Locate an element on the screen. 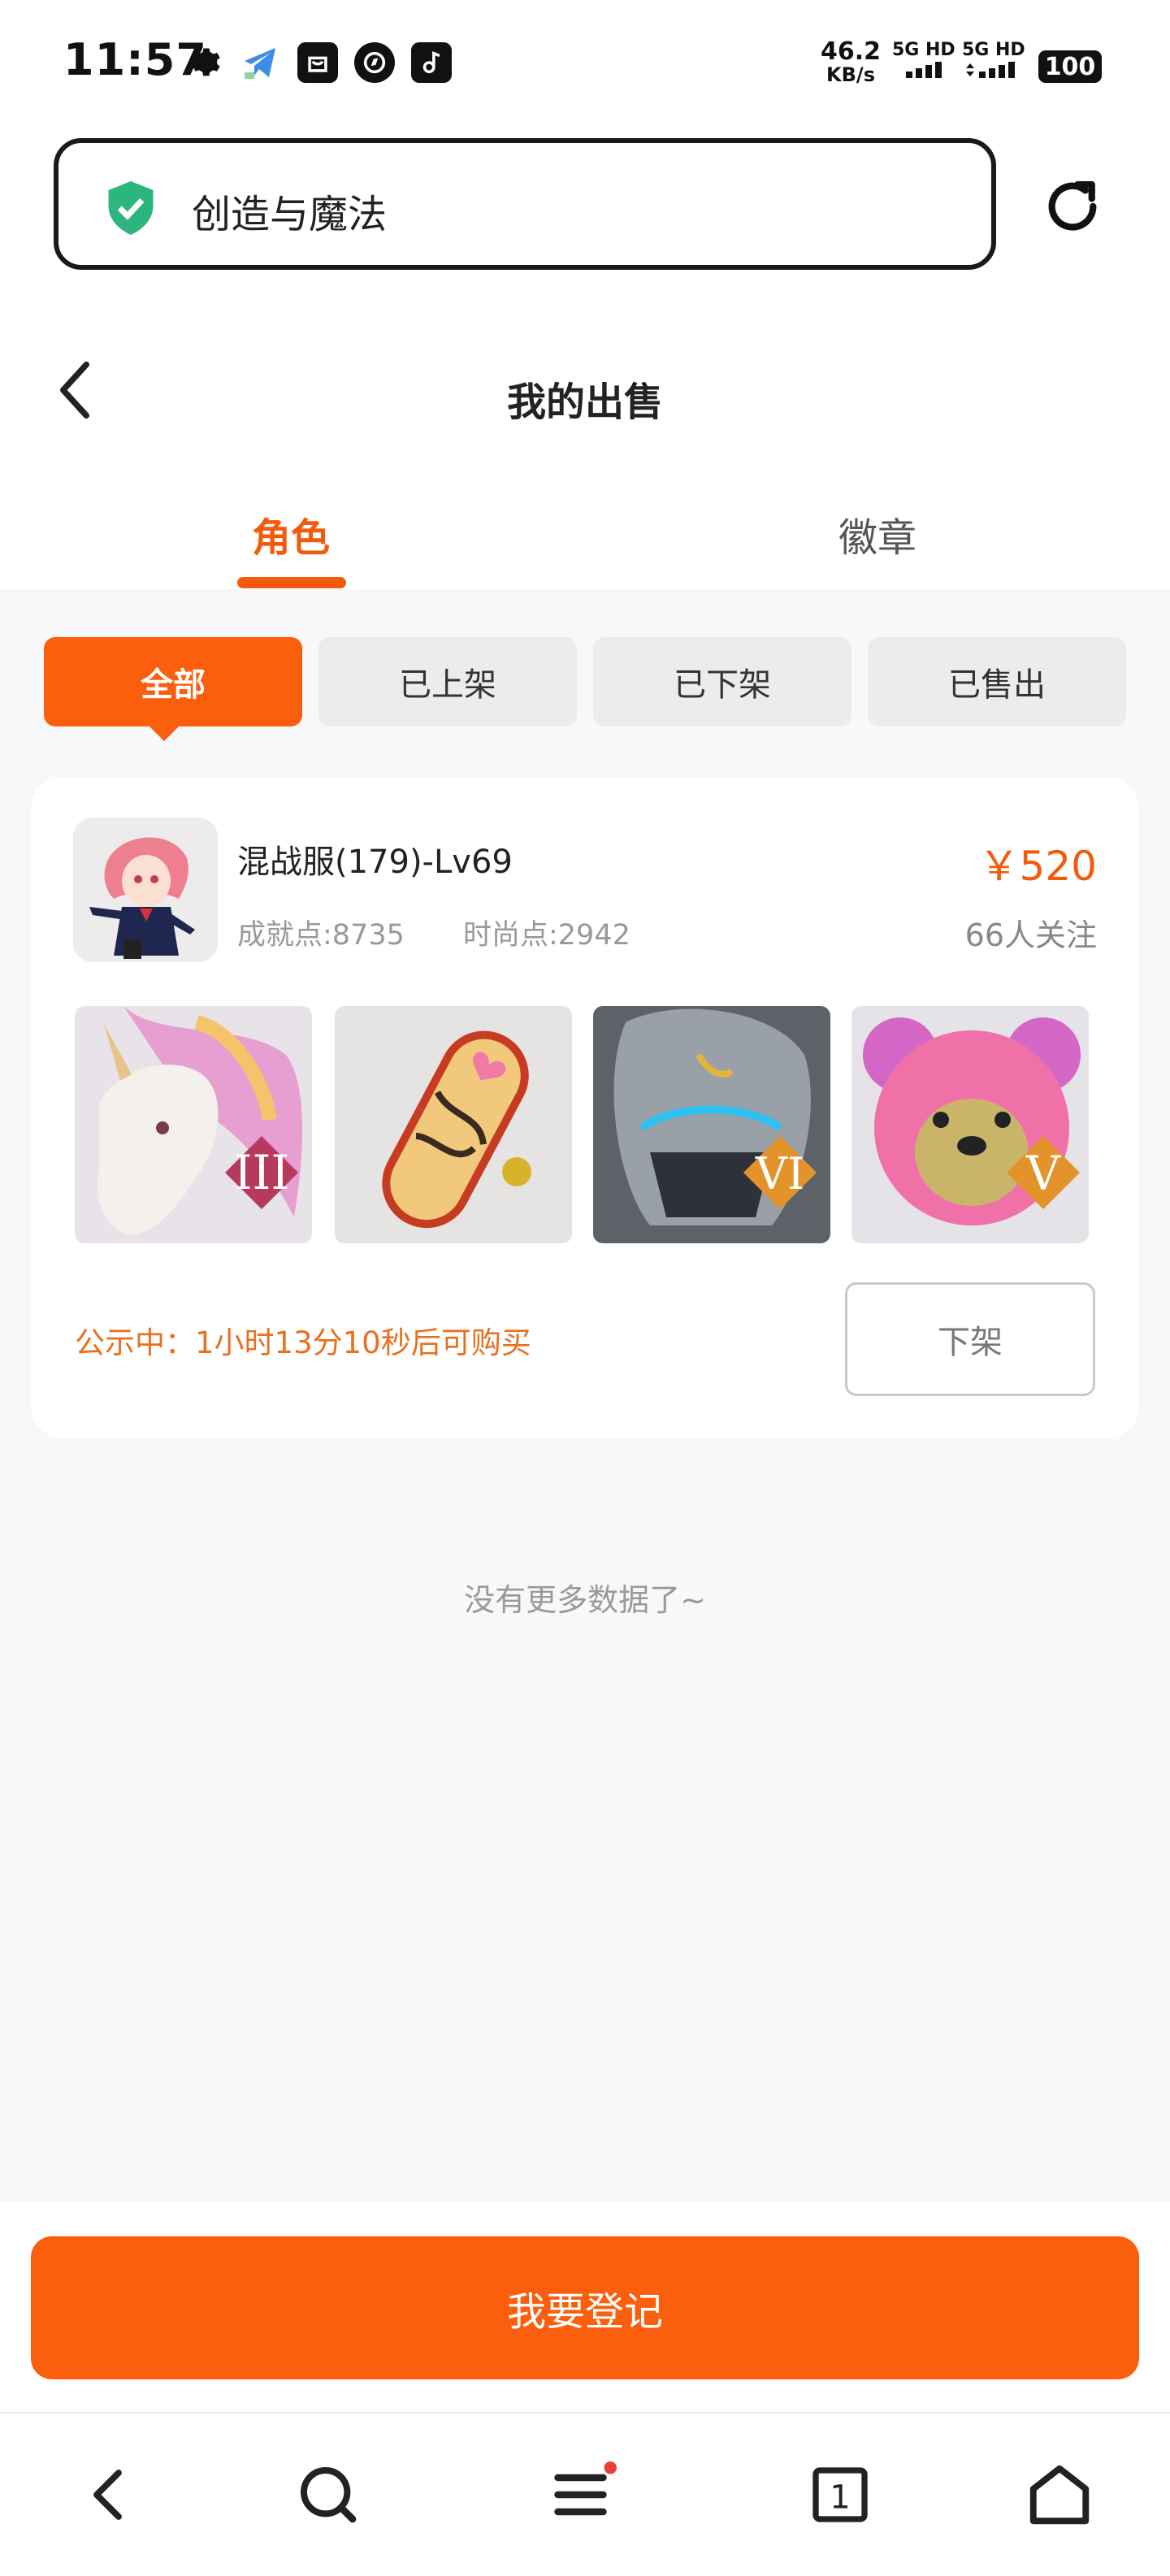 Image resolution: width=1170 pixels, height=2576 pixels. listing-price: ￥520 is located at coordinates (1037, 866).